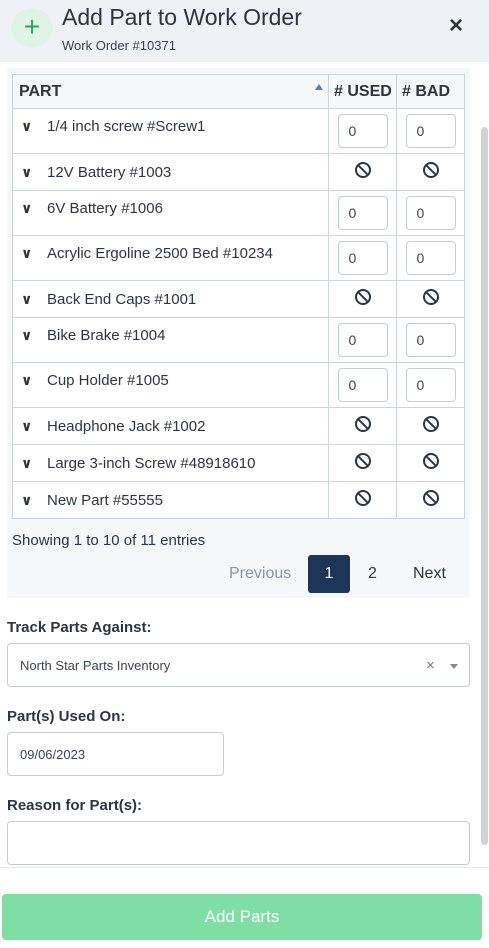 The height and width of the screenshot is (948, 489). I want to click on part-cell: ∨ Large 3-inch Screw #48918610, so click(170, 463).